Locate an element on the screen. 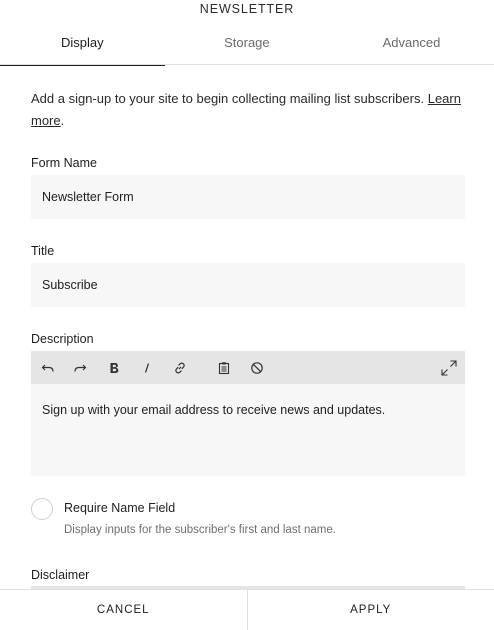  dialog-footer: CANCEL APPLY is located at coordinates (247, 609).